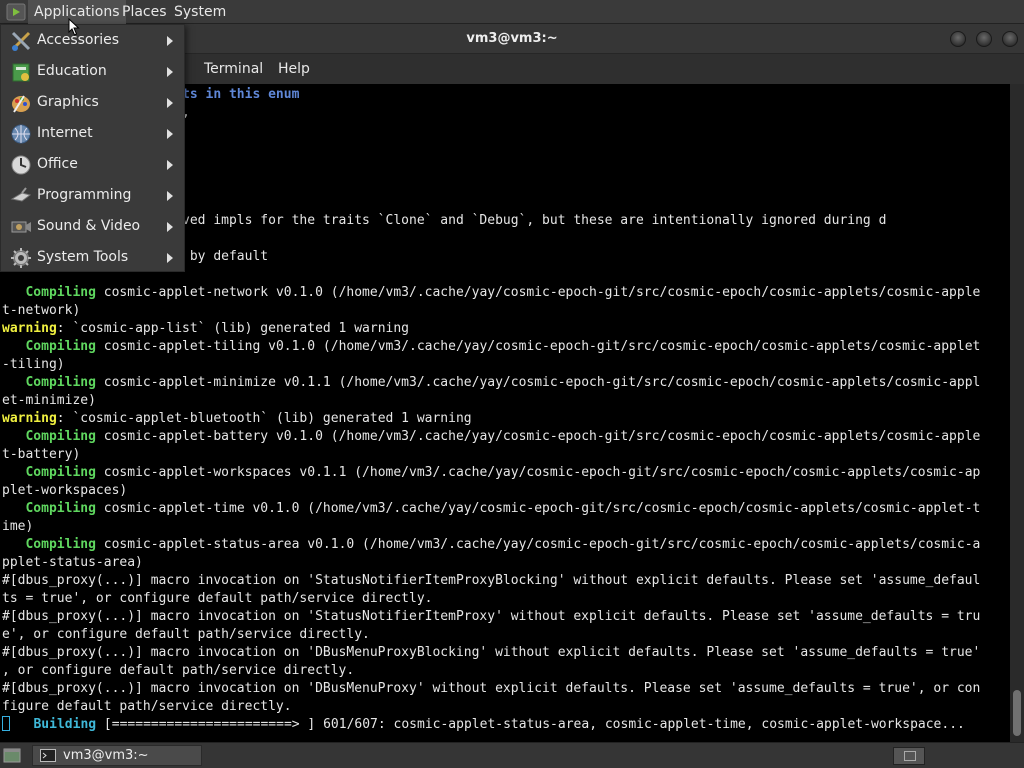 This screenshot has width=1024, height=768. What do you see at coordinates (21, 72) in the screenshot?
I see `education-icon` at bounding box center [21, 72].